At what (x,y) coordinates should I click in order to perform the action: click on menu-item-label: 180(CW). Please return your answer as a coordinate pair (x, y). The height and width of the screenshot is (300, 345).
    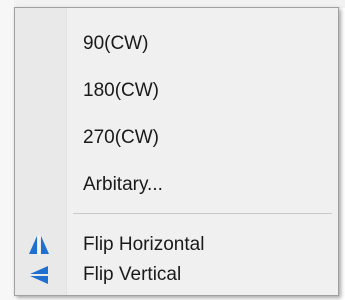
    Looking at the image, I should click on (121, 90).